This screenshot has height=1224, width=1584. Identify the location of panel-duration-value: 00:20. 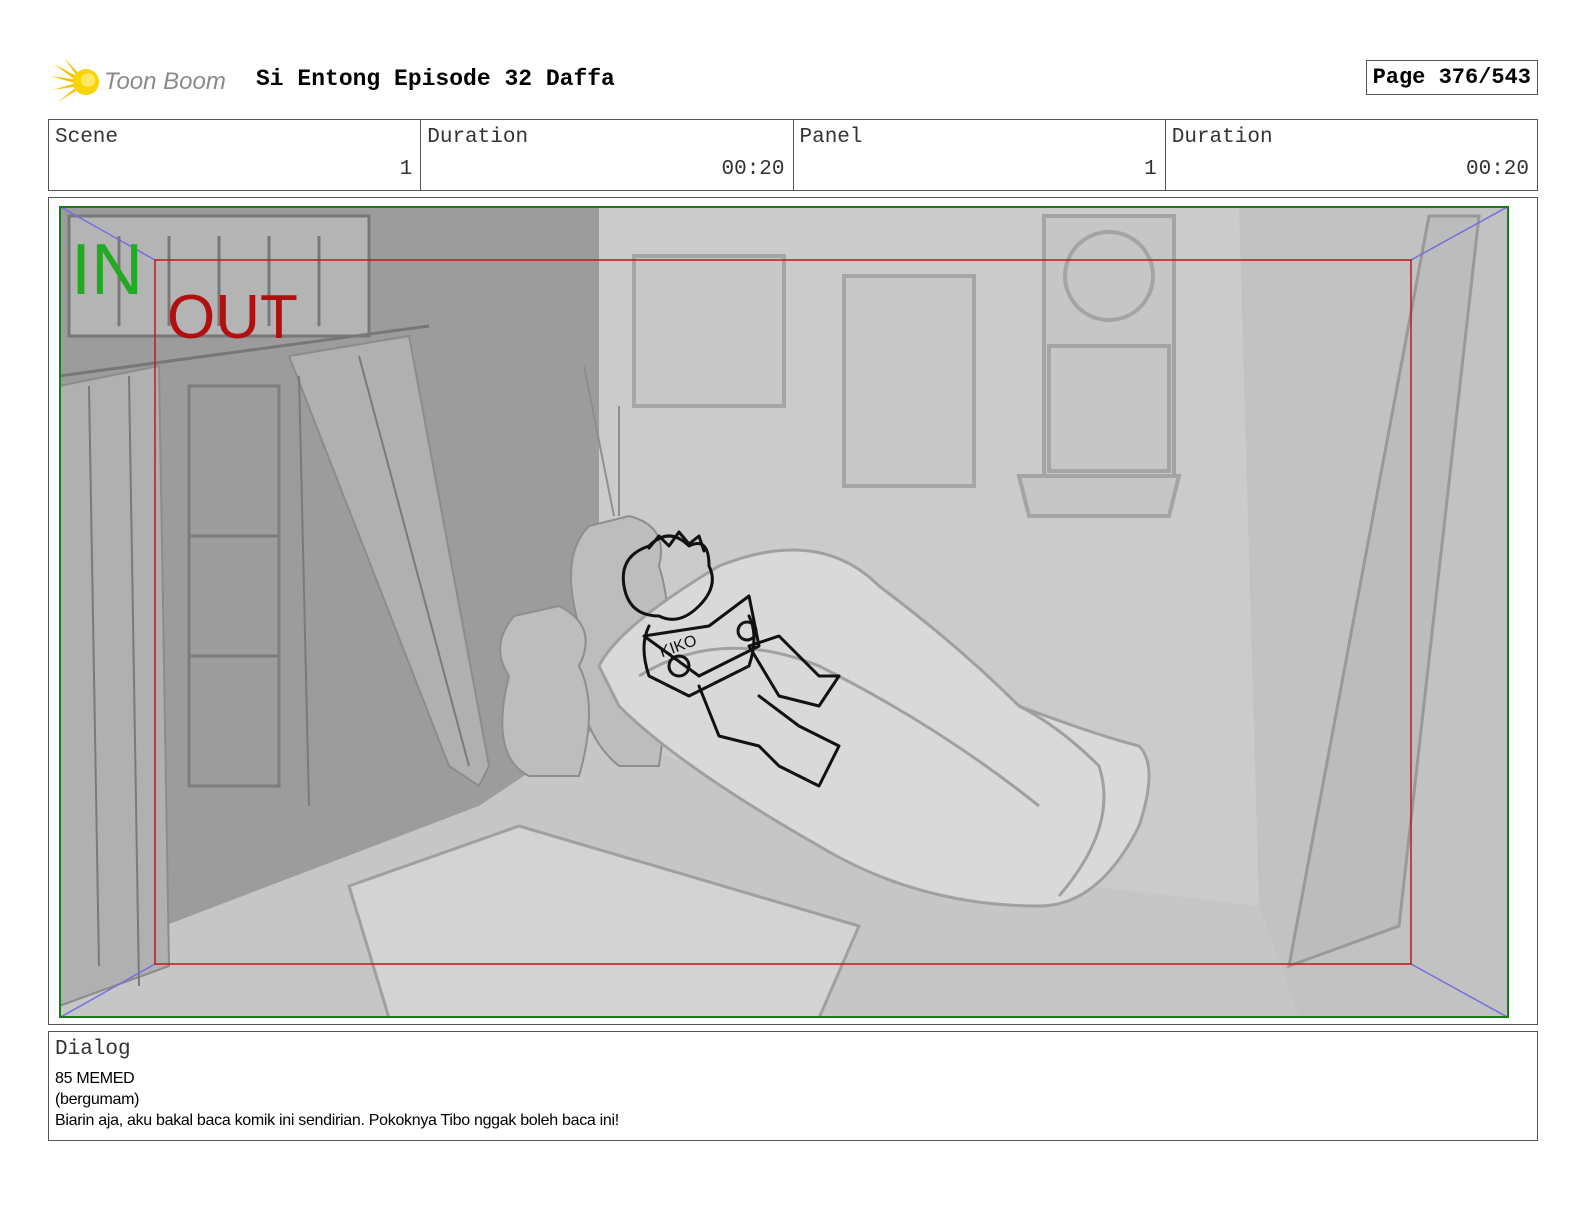
(1497, 169).